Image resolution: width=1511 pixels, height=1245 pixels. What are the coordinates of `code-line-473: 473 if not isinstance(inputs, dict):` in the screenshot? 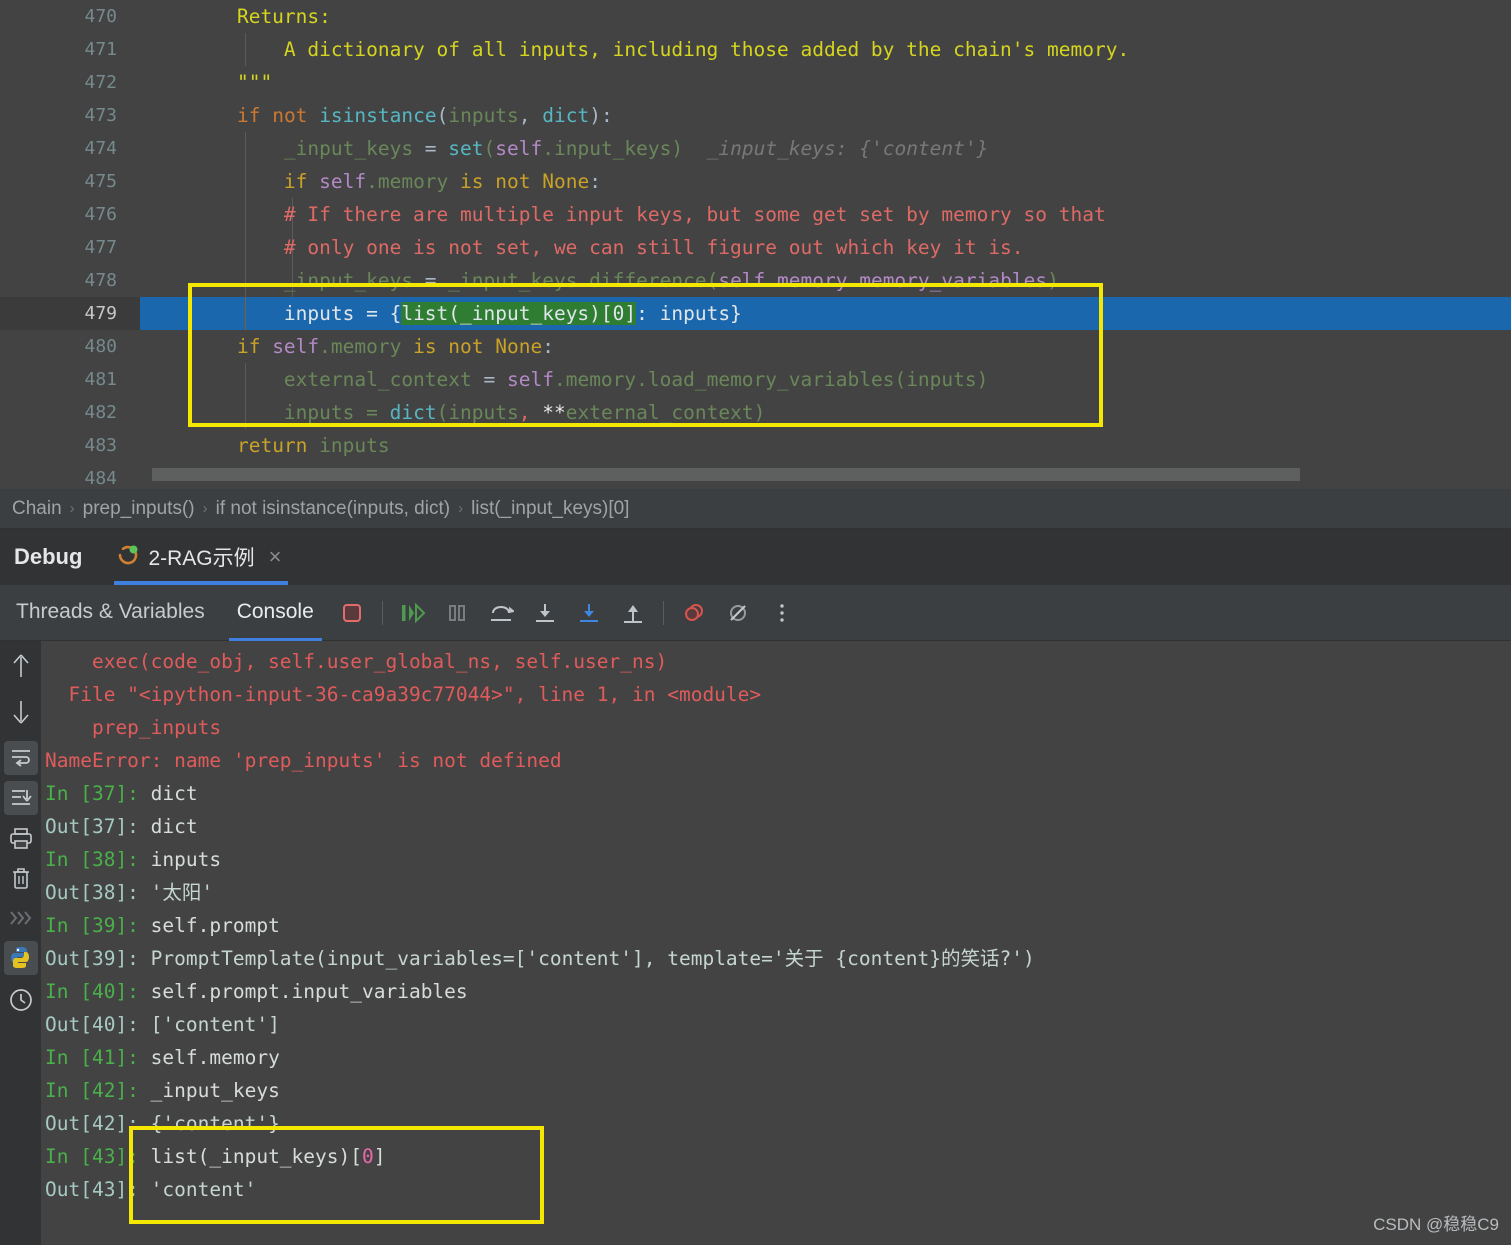 It's located at (755, 115).